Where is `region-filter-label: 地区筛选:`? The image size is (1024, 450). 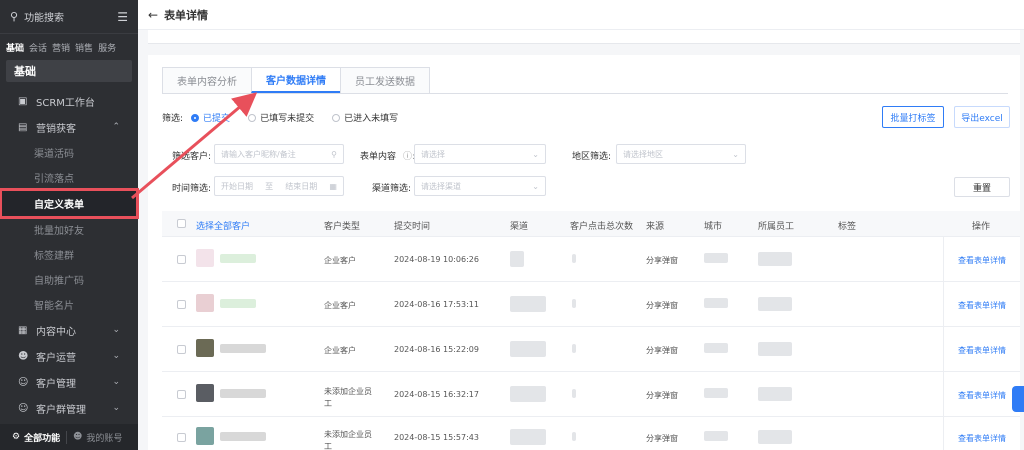
region-filter-label: 地区筛选: is located at coordinates (592, 157).